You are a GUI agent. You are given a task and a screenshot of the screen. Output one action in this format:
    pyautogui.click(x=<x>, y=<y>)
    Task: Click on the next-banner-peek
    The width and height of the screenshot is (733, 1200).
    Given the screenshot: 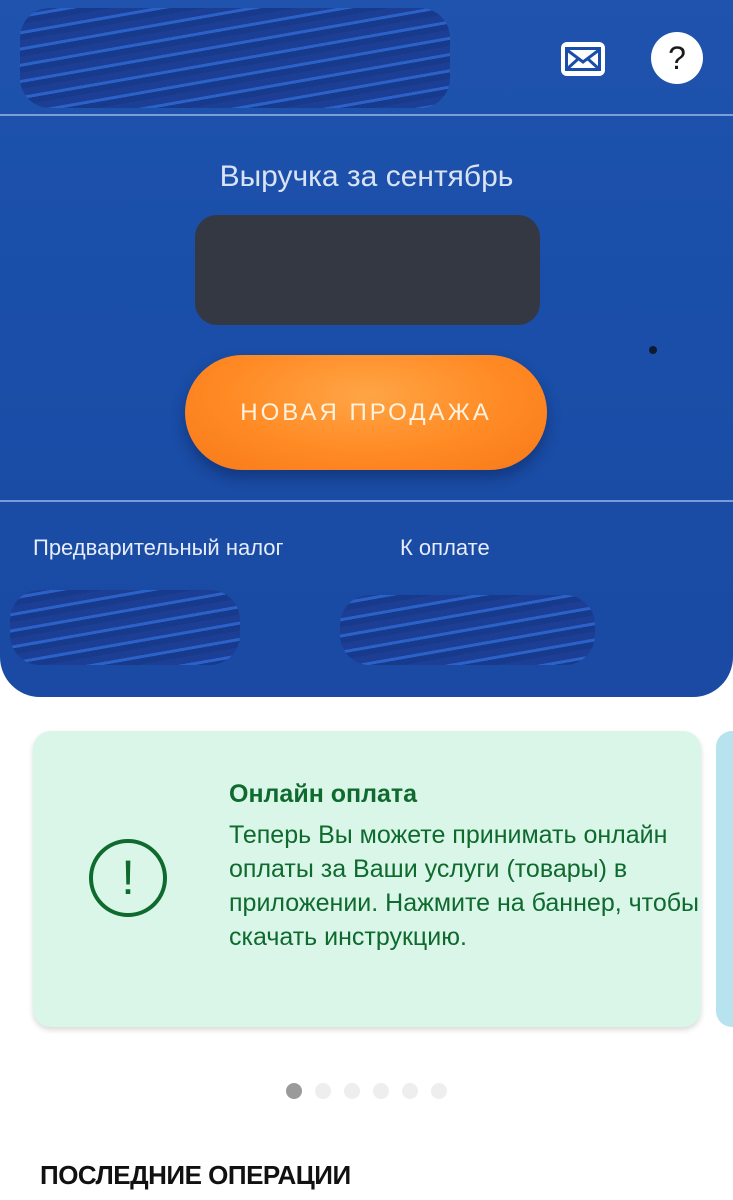 What is the action you would take?
    pyautogui.click(x=724, y=879)
    